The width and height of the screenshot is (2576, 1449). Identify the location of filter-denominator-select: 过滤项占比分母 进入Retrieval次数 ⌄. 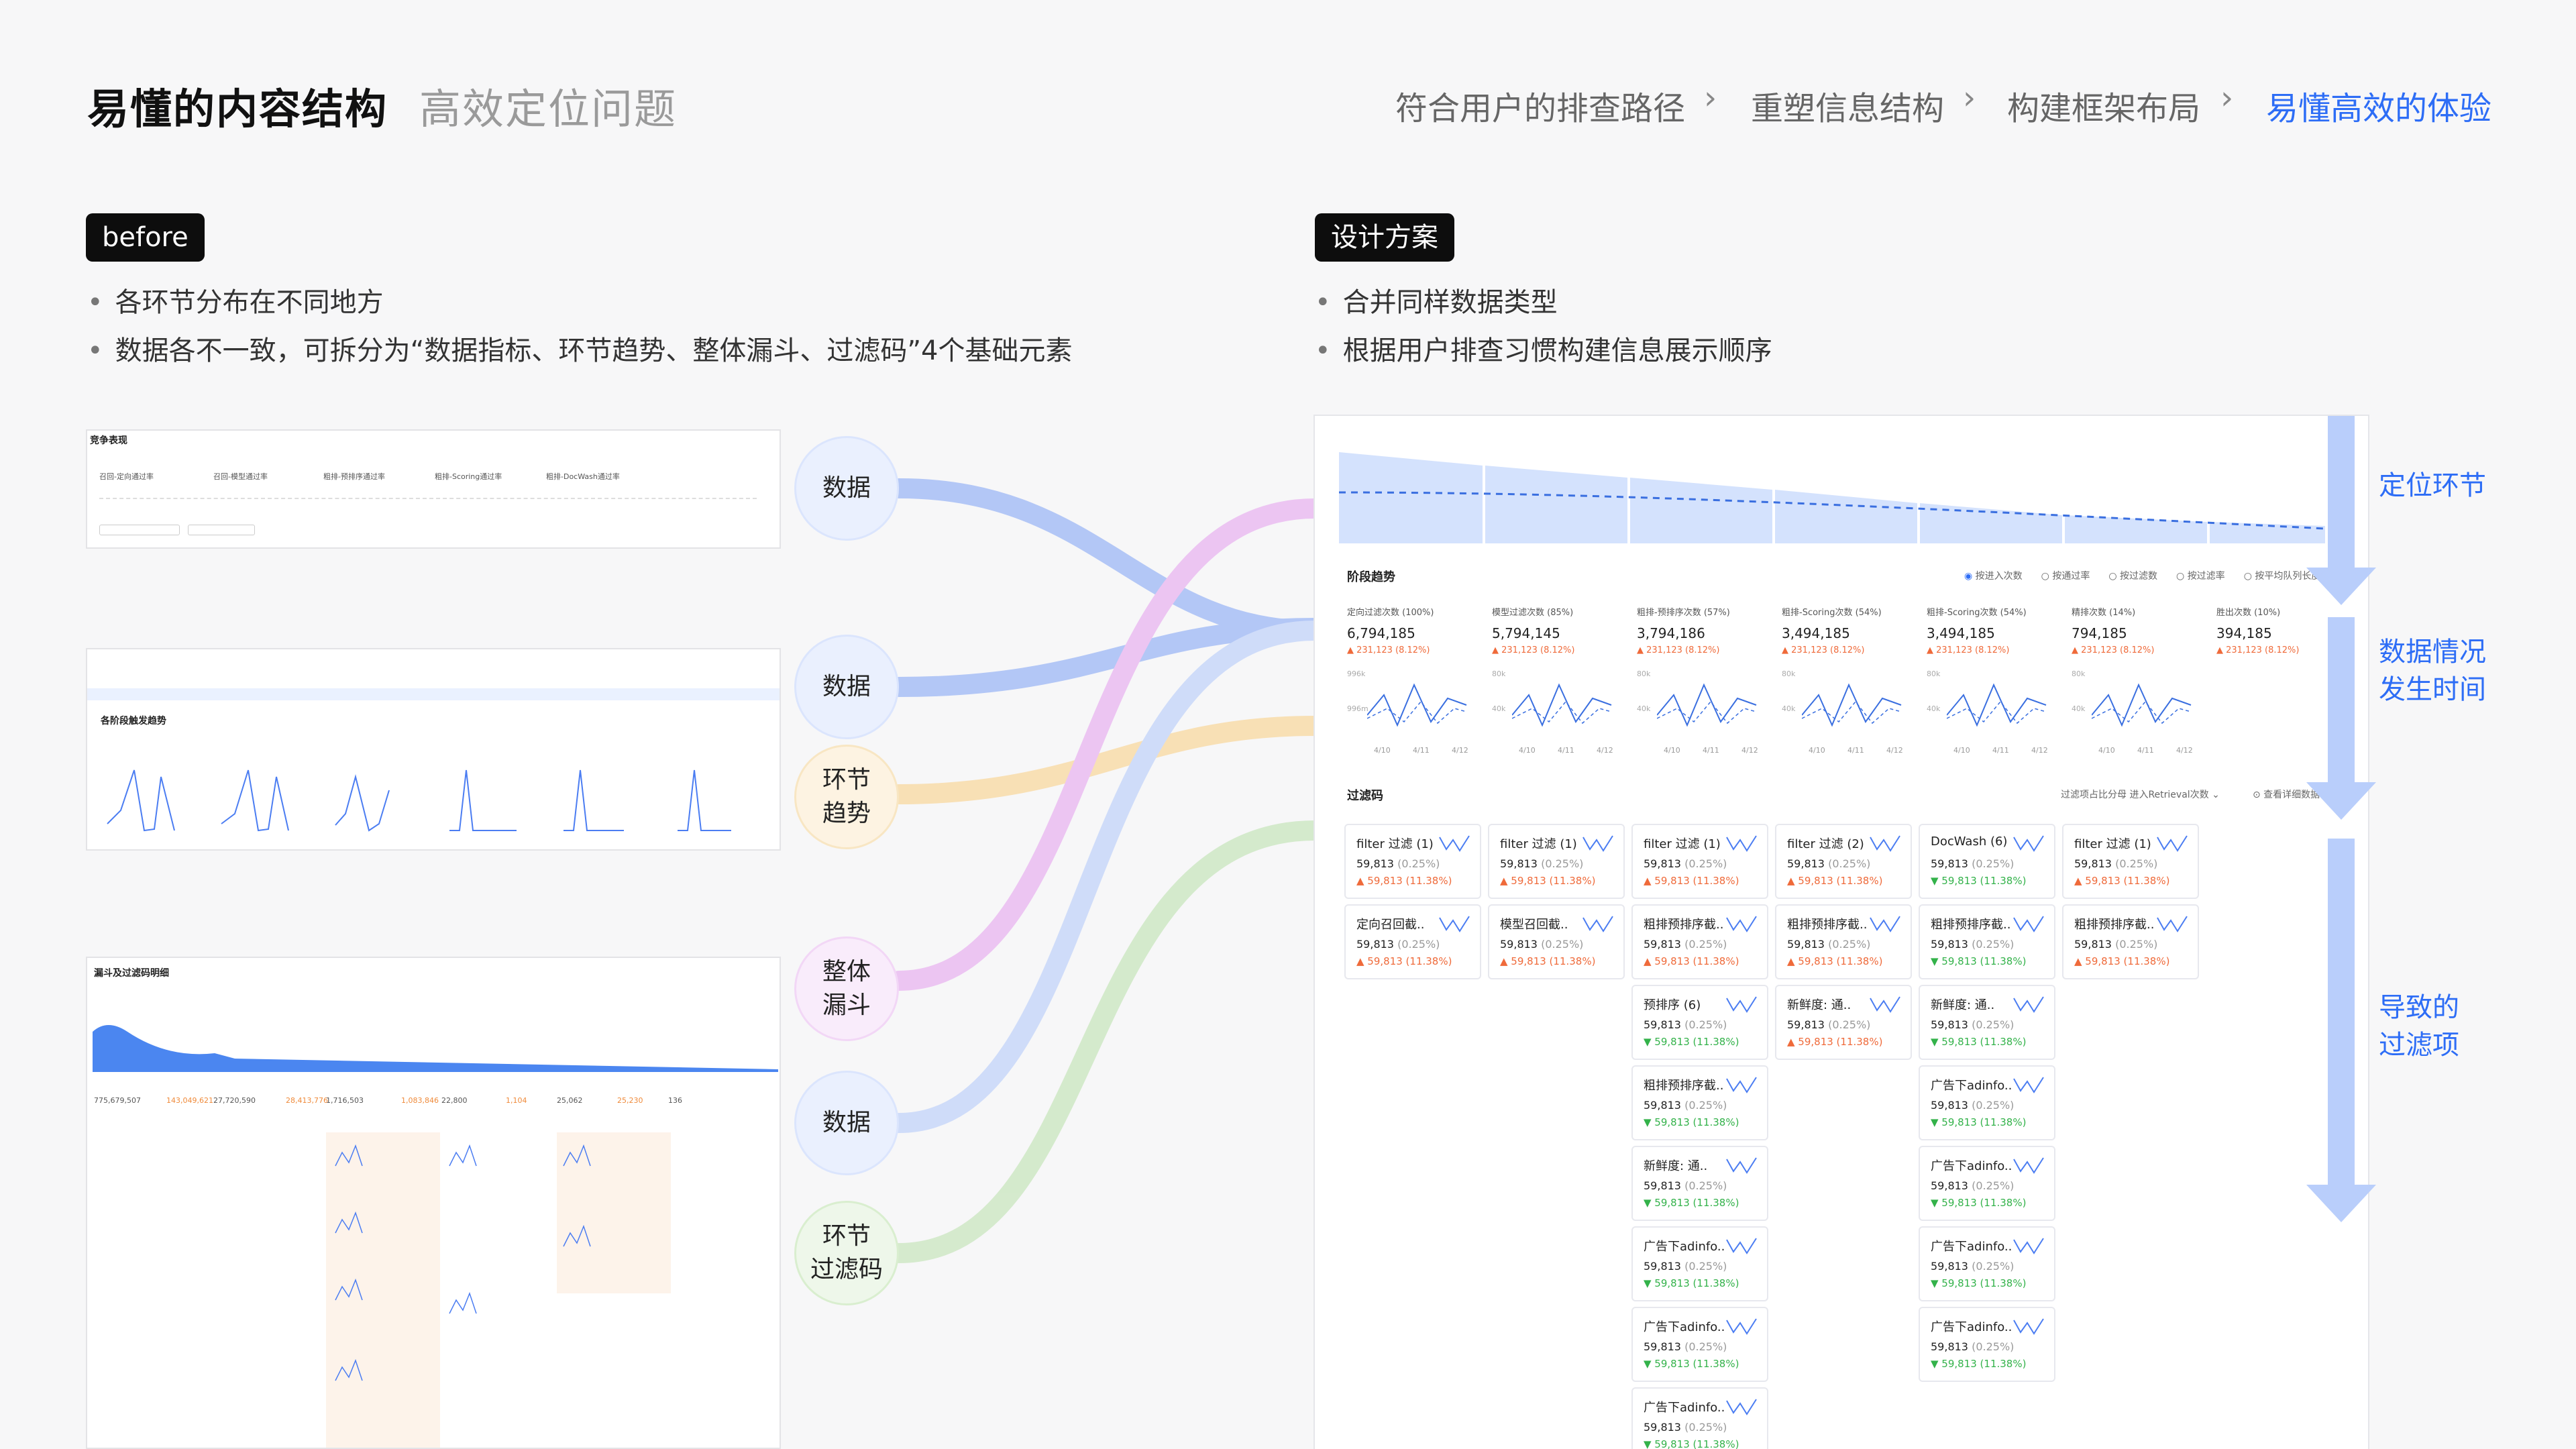
(2140, 794).